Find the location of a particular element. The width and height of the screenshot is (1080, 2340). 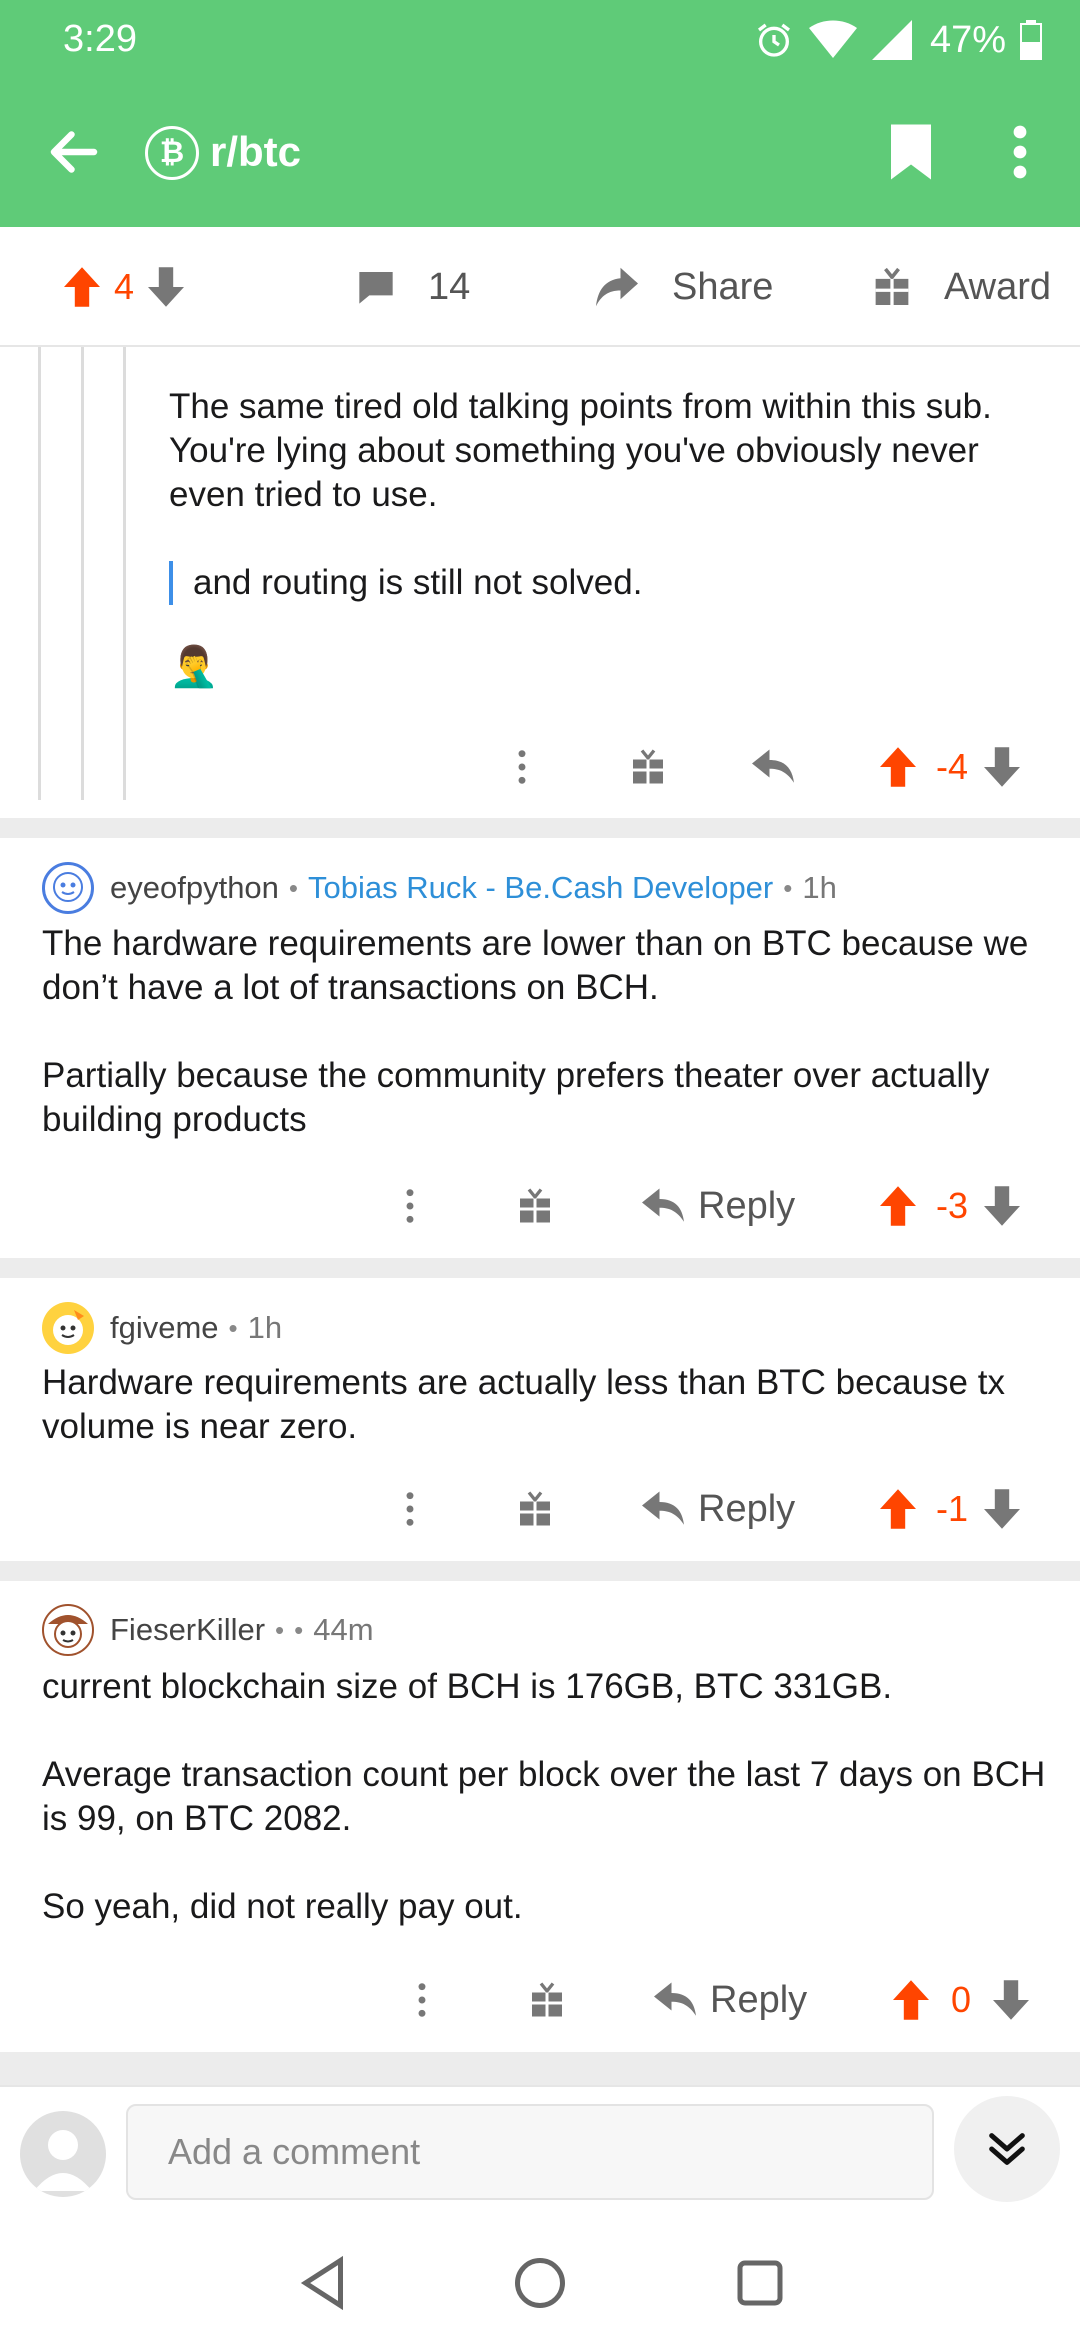

comment-score: -4 is located at coordinates (952, 766).